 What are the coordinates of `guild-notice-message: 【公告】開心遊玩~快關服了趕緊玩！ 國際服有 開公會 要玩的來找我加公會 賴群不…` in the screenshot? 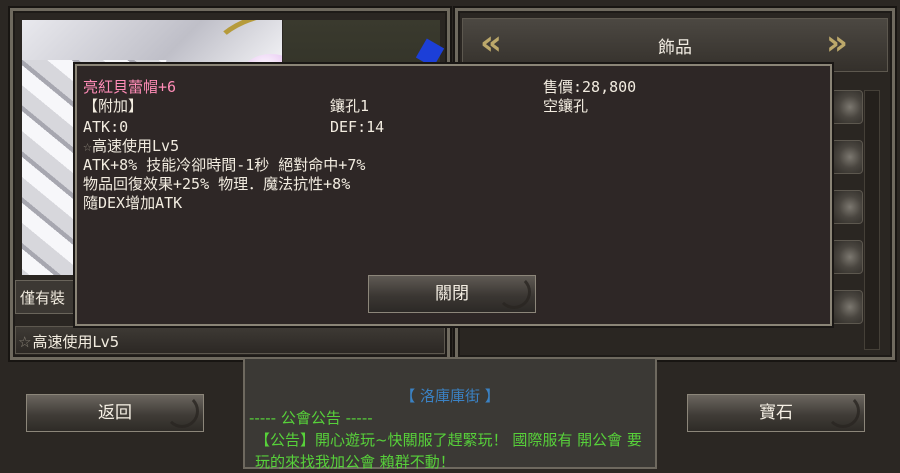 It's located at (448, 451).